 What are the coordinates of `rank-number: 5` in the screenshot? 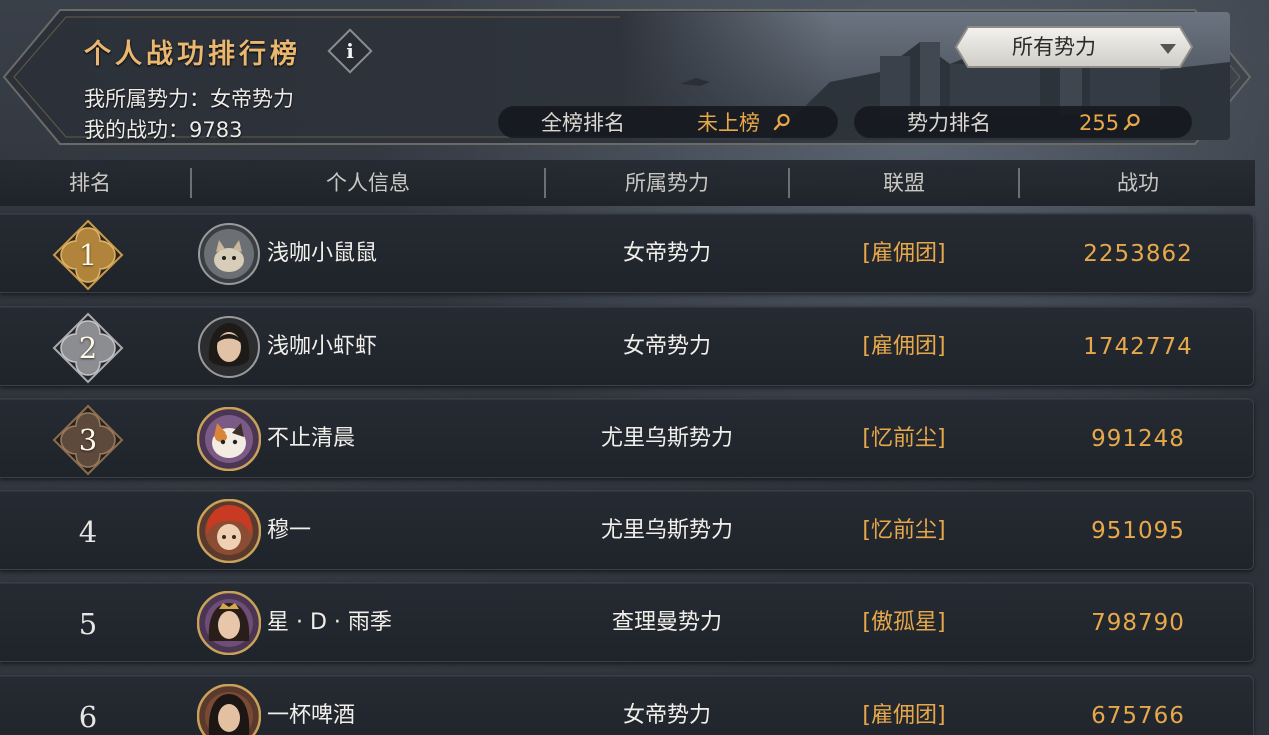 It's located at (88, 624).